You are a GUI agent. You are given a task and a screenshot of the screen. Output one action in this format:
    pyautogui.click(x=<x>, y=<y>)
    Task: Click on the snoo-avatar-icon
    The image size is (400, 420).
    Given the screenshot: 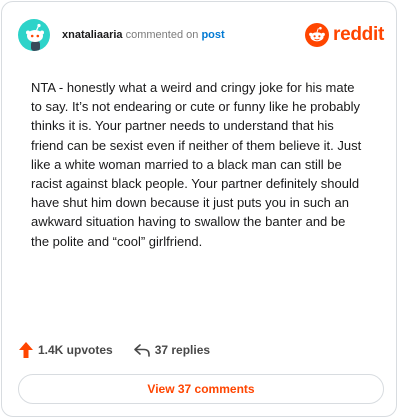 What is the action you would take?
    pyautogui.click(x=35, y=37)
    